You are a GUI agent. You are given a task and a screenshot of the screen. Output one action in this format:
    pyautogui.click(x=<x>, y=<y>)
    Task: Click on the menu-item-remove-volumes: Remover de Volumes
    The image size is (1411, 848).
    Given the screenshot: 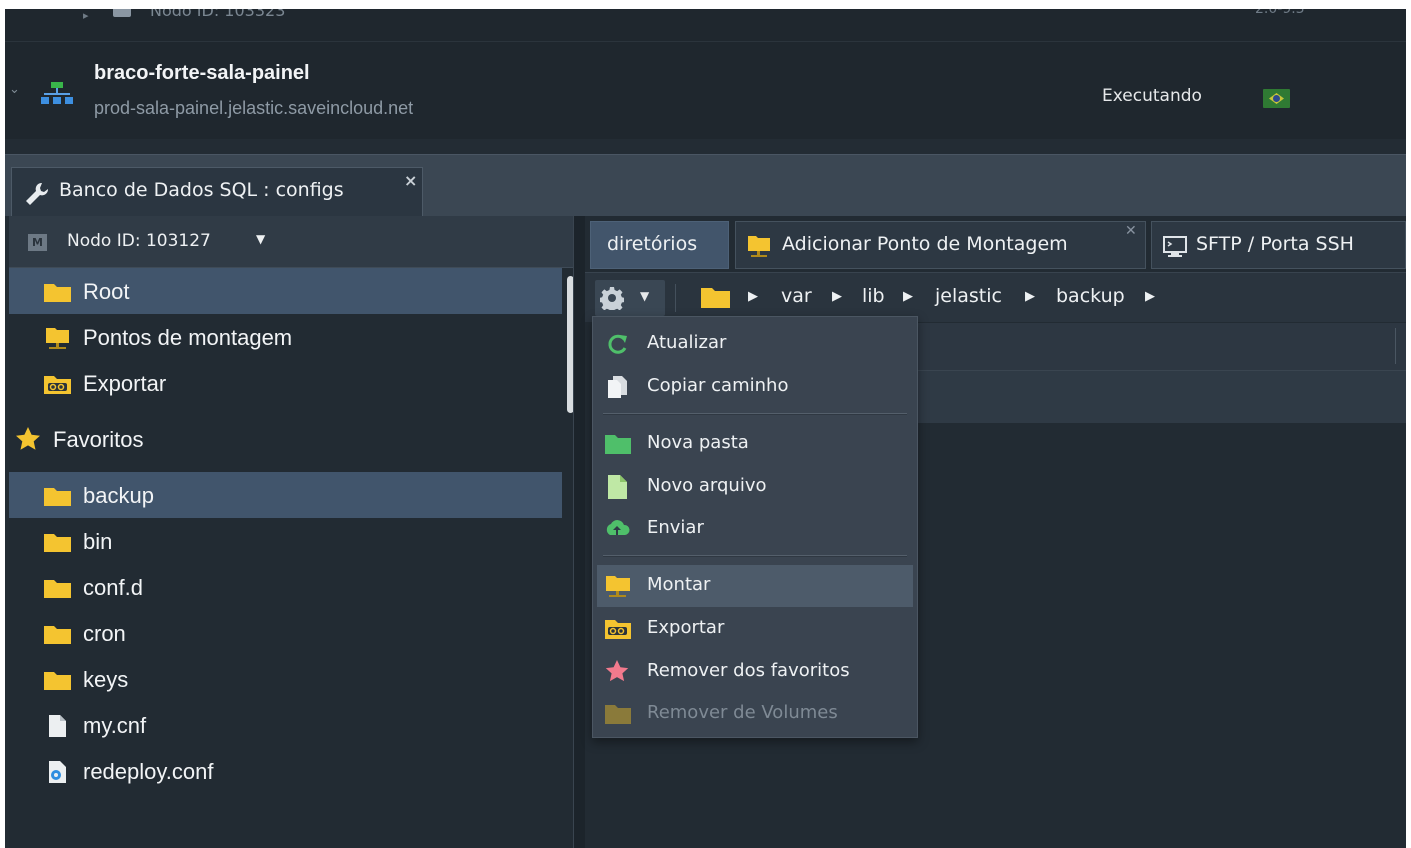 What is the action you would take?
    pyautogui.click(x=755, y=714)
    